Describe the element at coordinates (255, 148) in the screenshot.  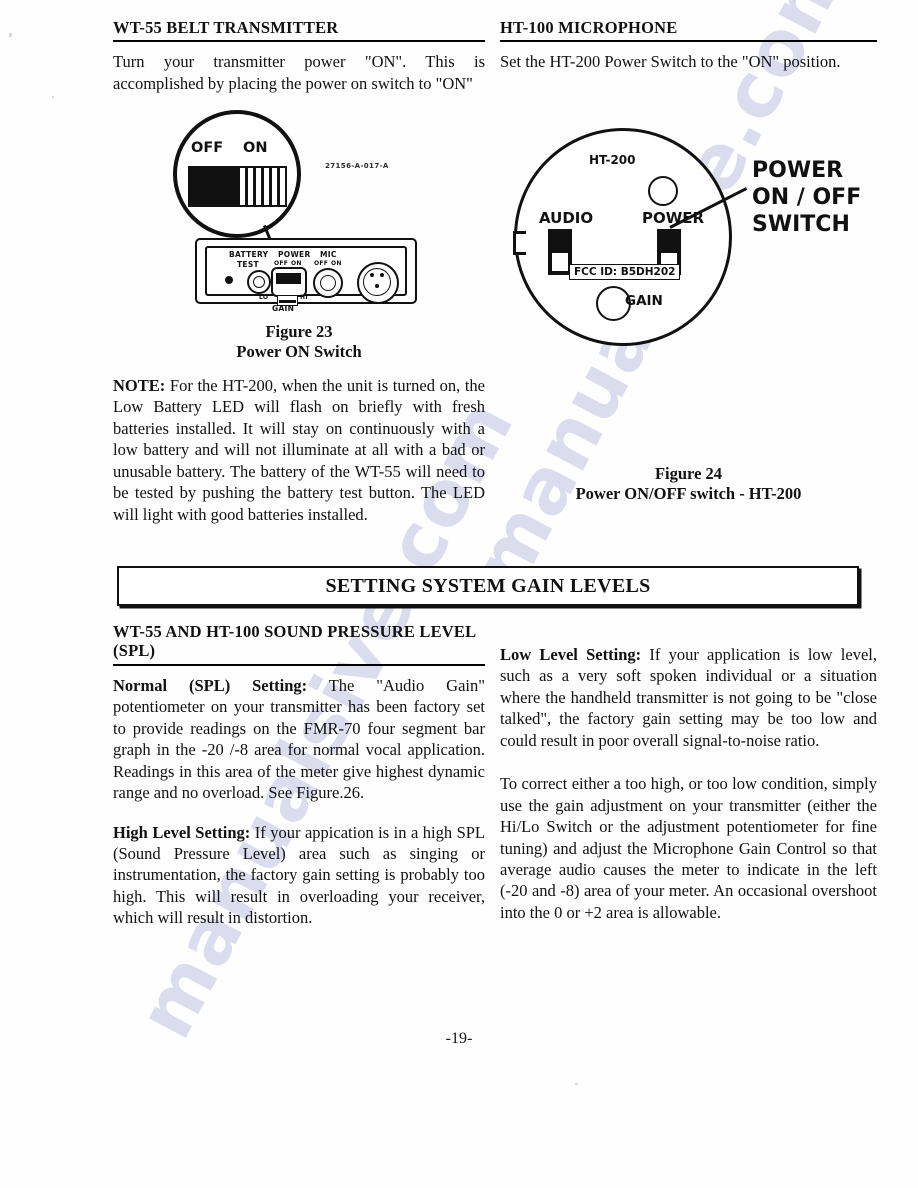
I see `magnifier-on-label: ON` at that location.